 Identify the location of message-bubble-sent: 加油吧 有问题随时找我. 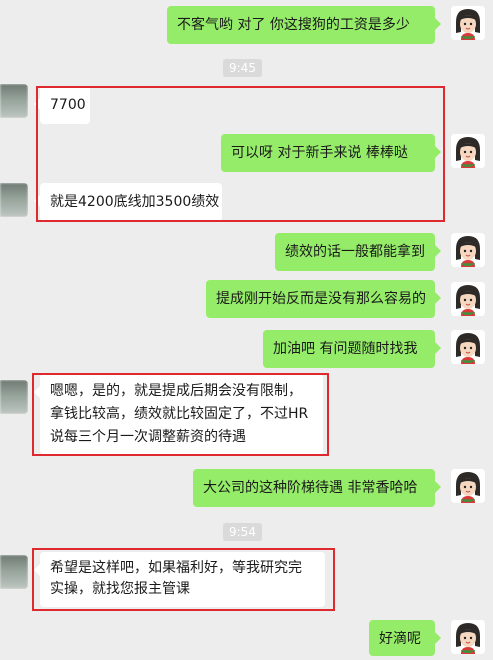
(352, 349).